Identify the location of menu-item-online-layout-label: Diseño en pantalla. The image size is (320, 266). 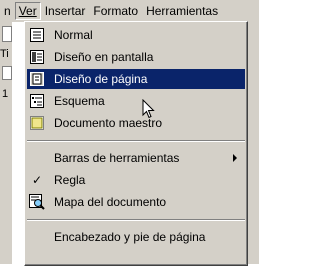
(104, 57).